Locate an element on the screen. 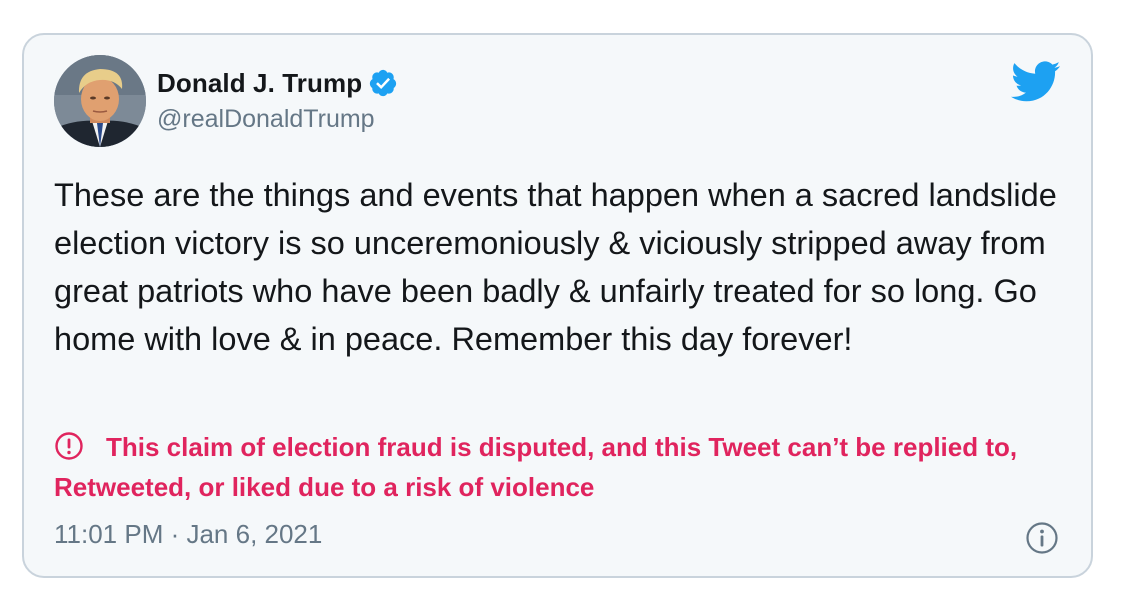 Image resolution: width=1128 pixels, height=600 pixels. author-display-name: Donald J. Trump is located at coordinates (259, 83).